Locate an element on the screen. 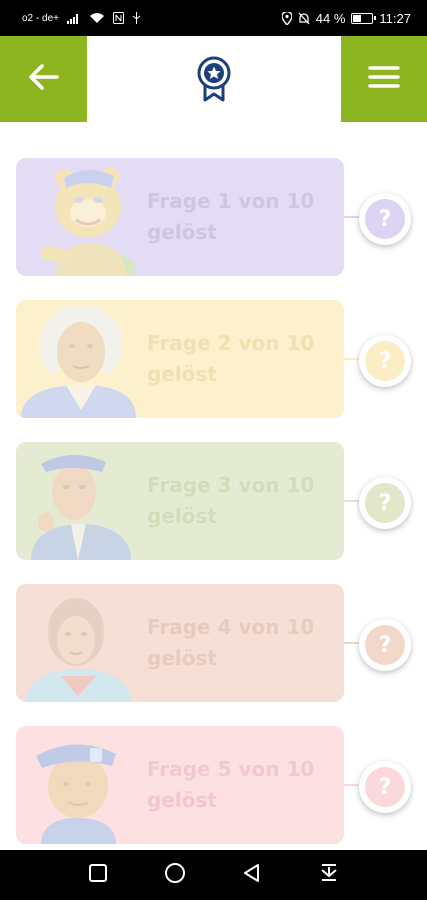 This screenshot has height=900, width=427. quiz-card: Frage 1 von 10 gelöst is located at coordinates (180, 217).